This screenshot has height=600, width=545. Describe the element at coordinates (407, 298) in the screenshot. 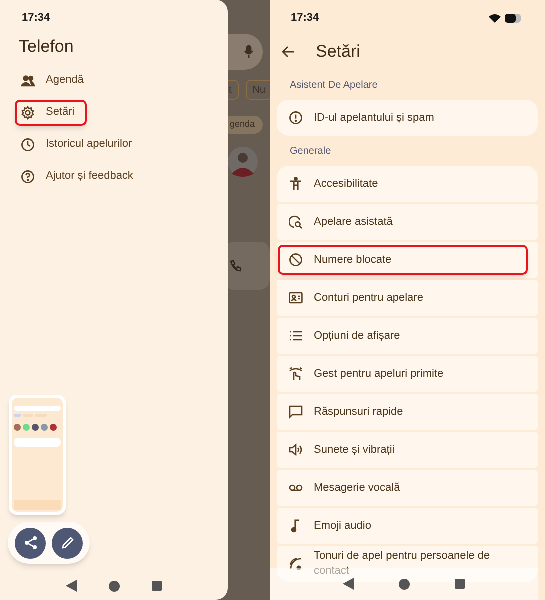

I see `settings-item: Conturi pentru apelare` at that location.